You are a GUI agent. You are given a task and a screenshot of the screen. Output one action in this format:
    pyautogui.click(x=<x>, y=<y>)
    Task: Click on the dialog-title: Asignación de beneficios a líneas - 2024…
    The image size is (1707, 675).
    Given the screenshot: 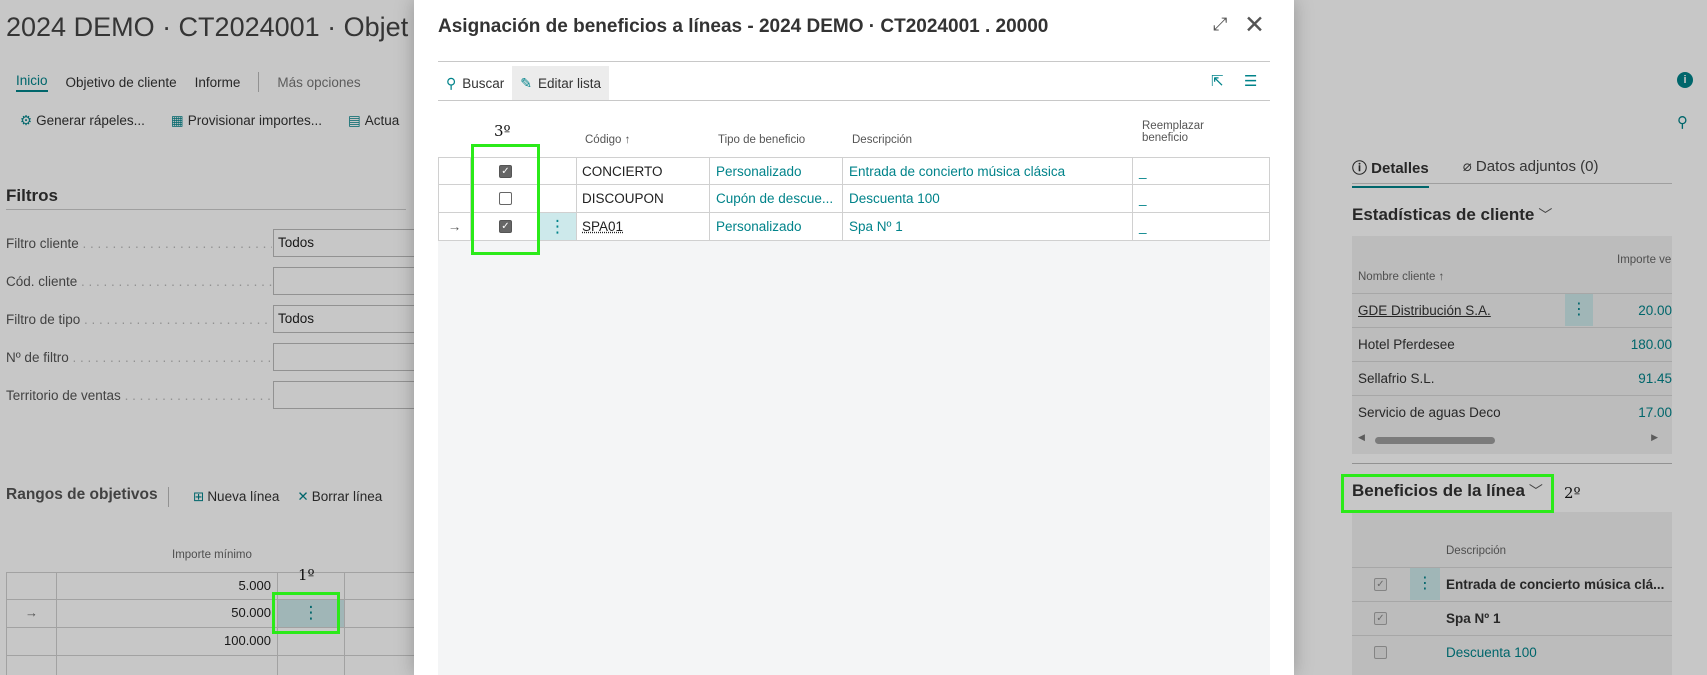 What is the action you would take?
    pyautogui.click(x=743, y=26)
    